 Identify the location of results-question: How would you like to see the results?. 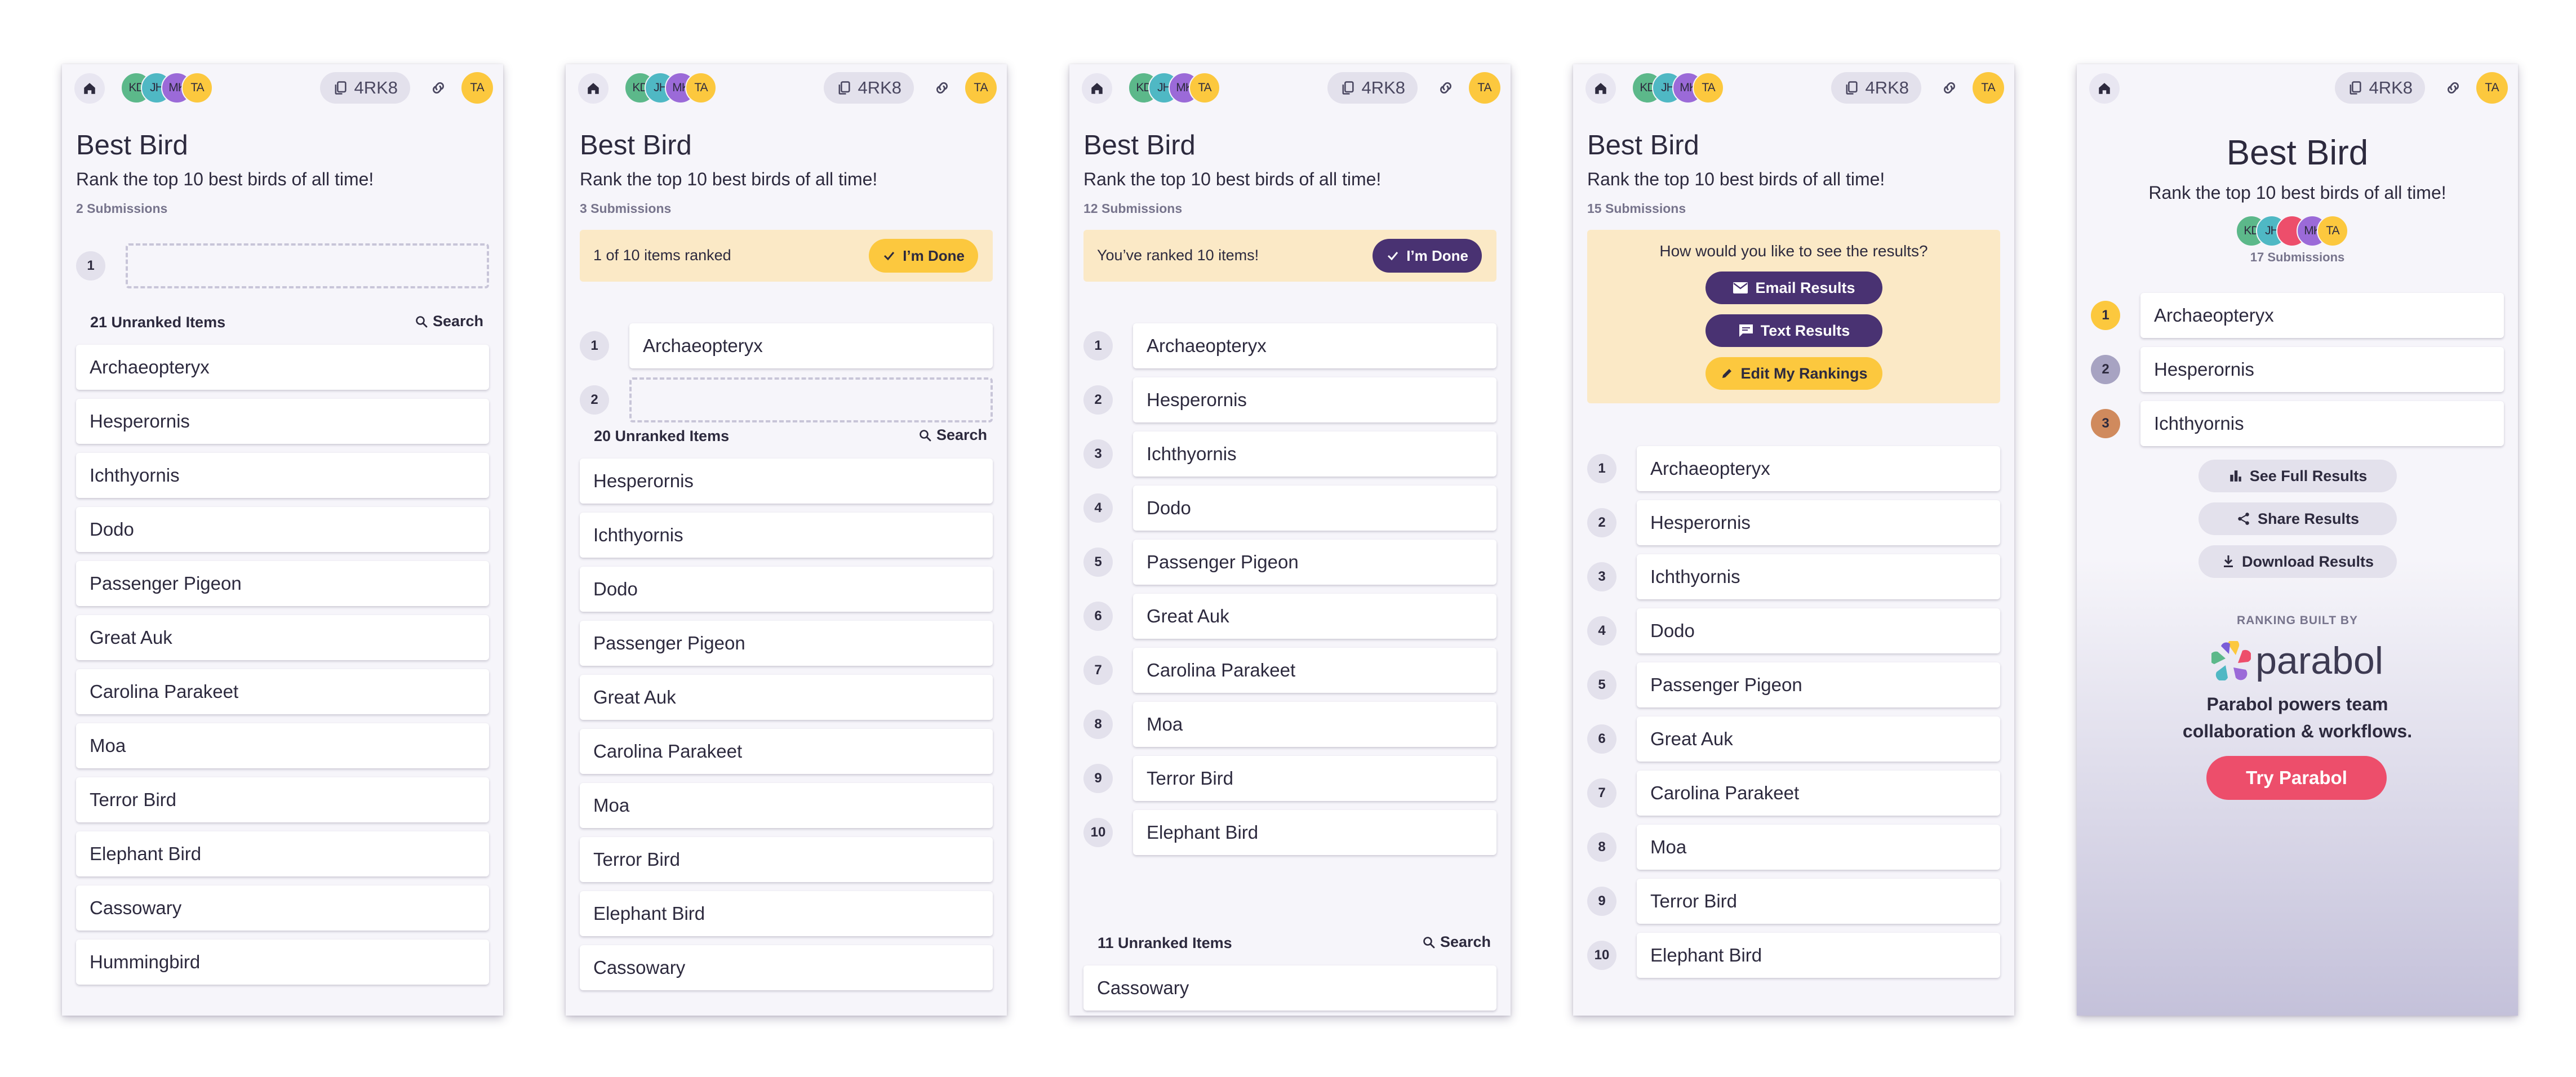
(1793, 251).